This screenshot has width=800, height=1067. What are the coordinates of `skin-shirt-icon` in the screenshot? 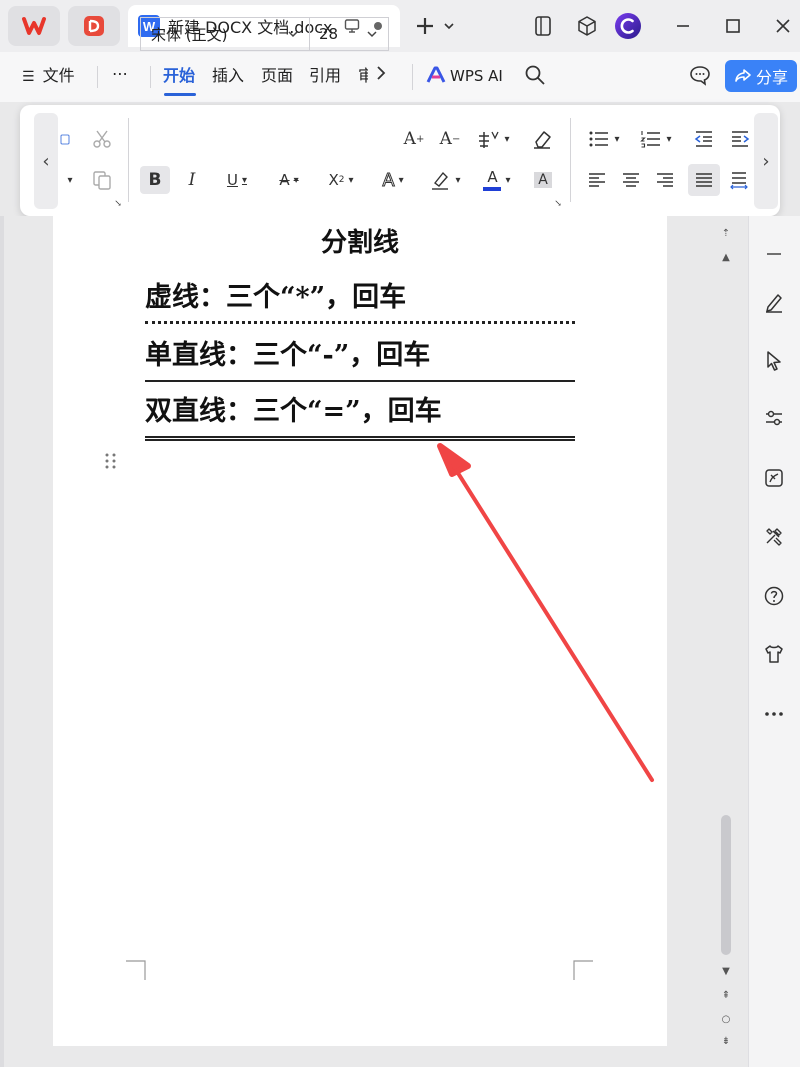 It's located at (774, 654).